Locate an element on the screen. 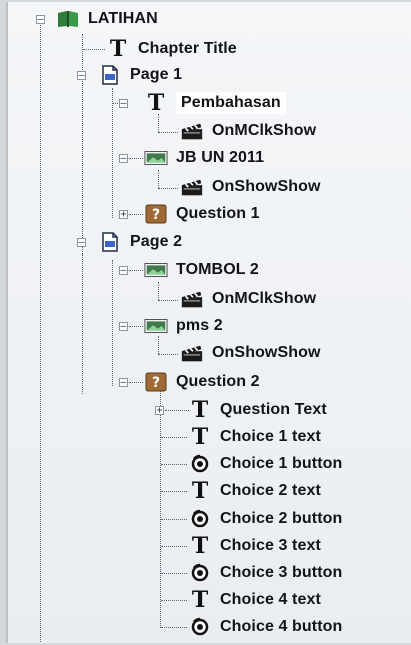  tree-node-choice: Choice 4 button is located at coordinates (265, 627).